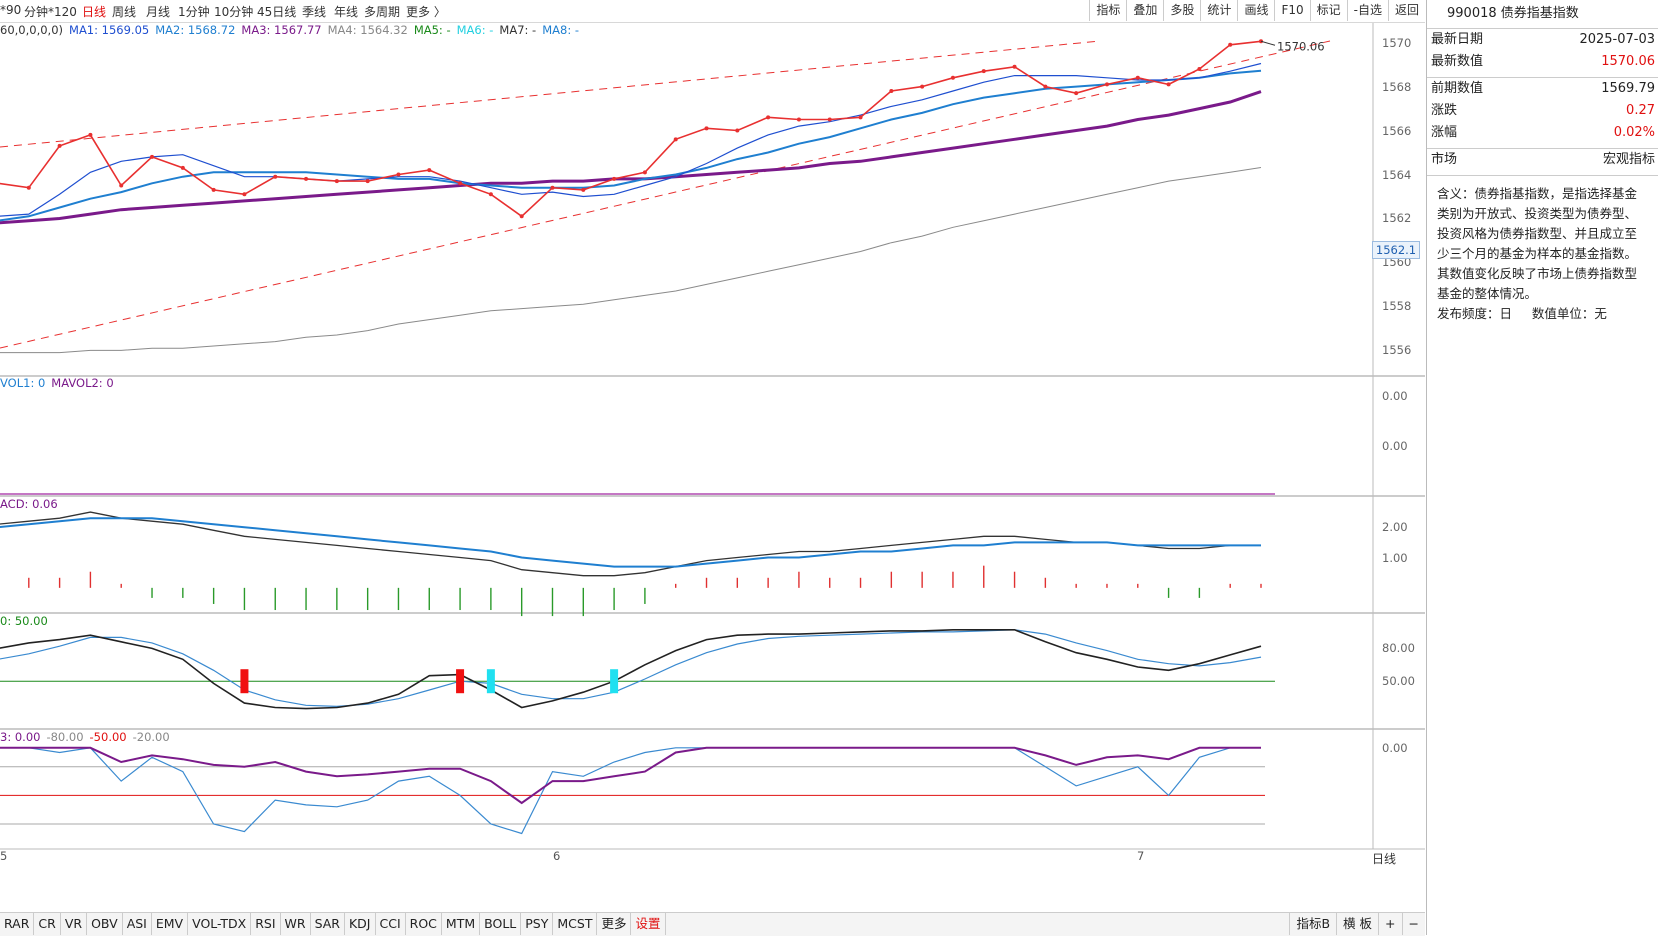 The width and height of the screenshot is (1658, 936). What do you see at coordinates (1628, 88) in the screenshot?
I see `info-row-value: 1569.79` at bounding box center [1628, 88].